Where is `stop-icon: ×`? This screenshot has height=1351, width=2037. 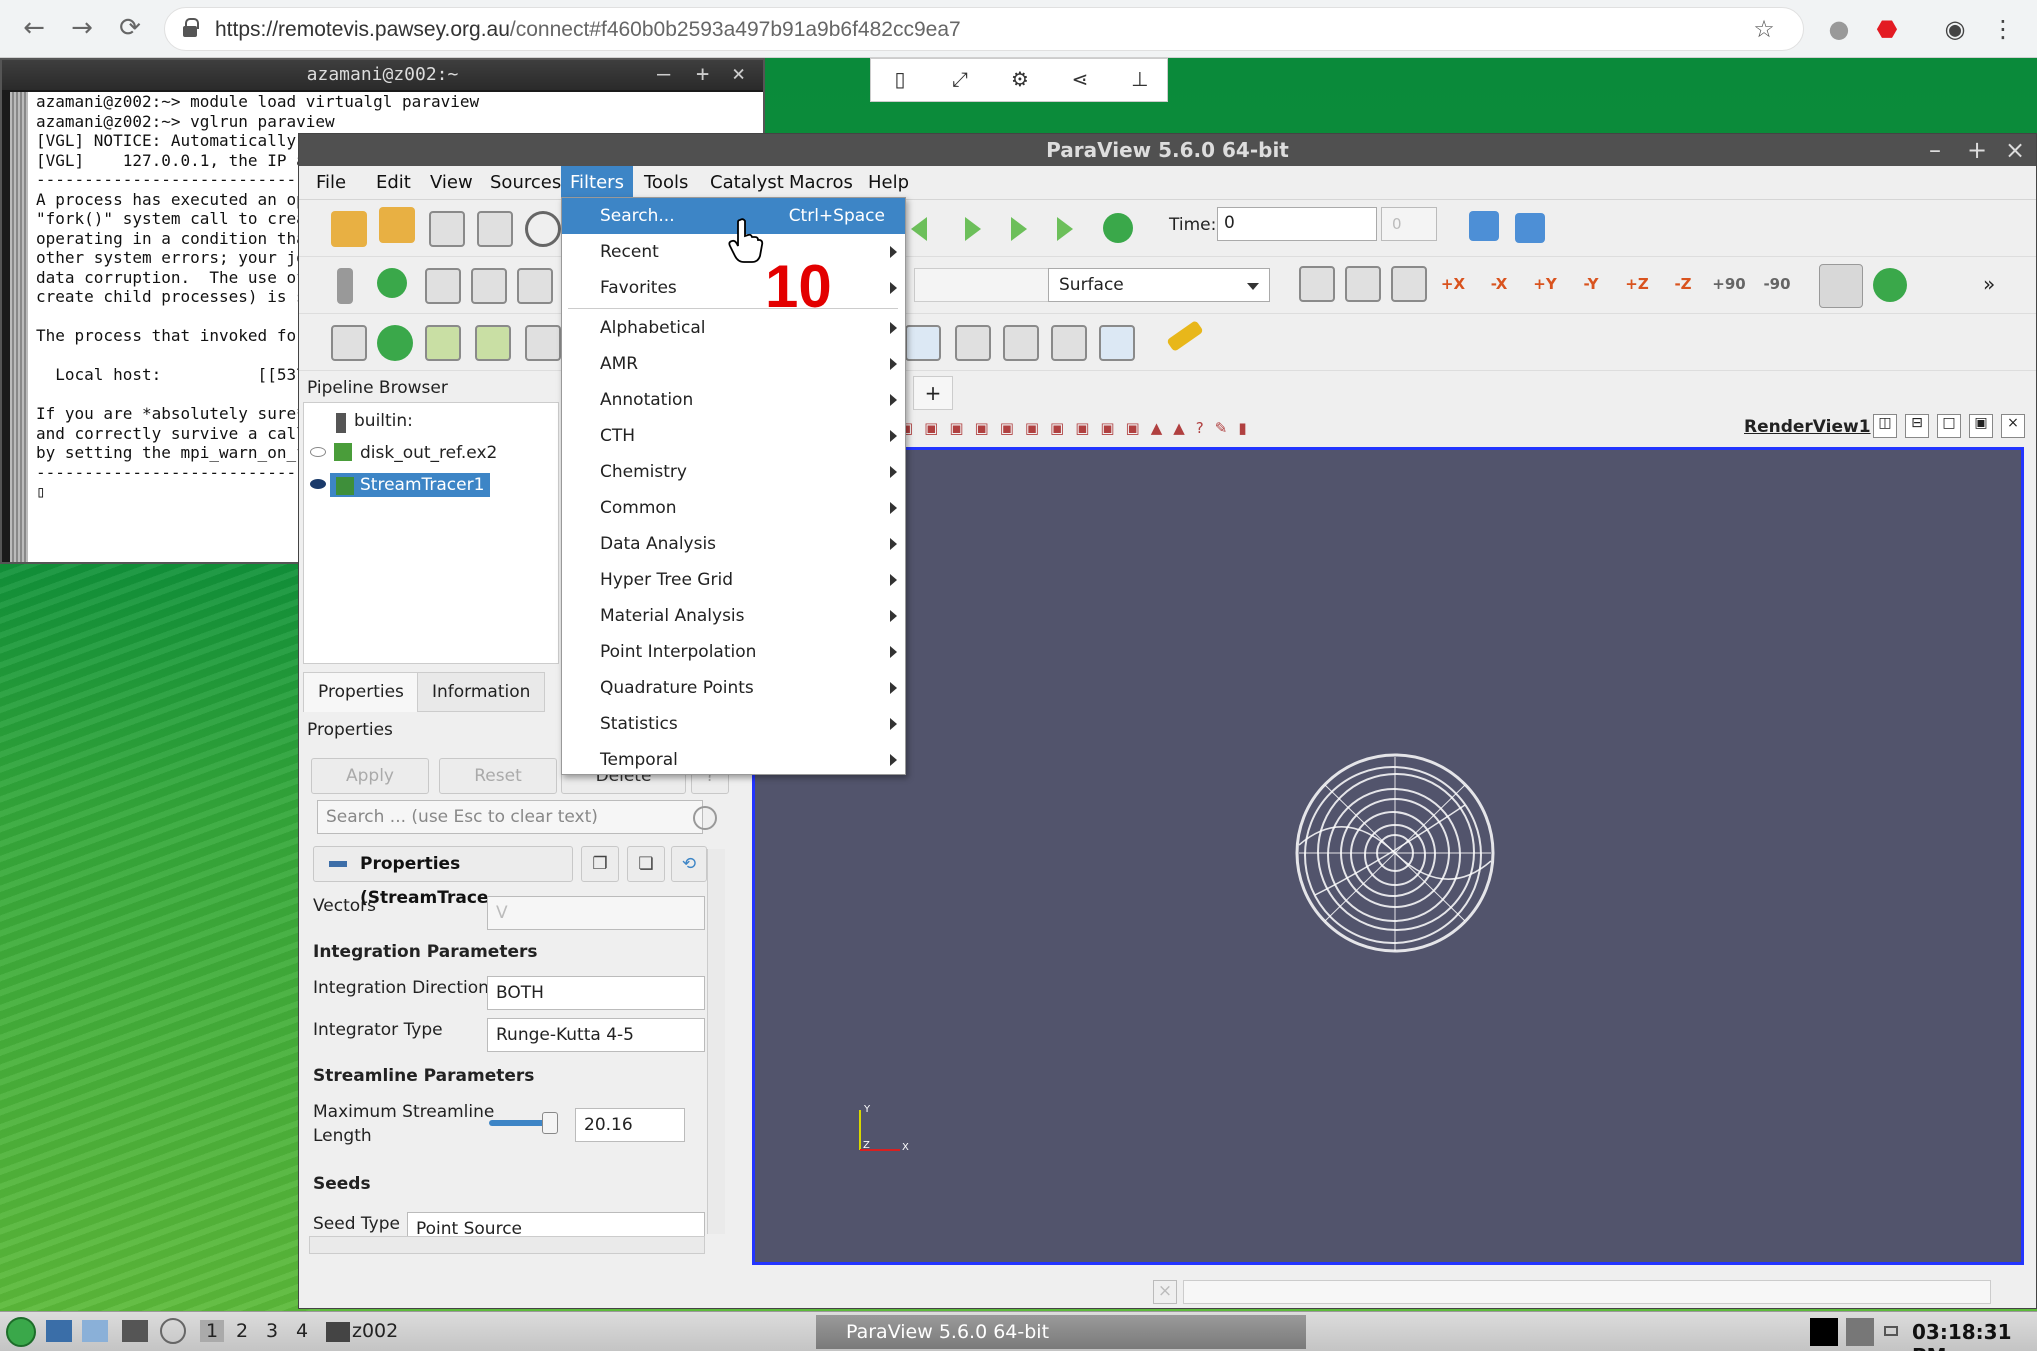 stop-icon: × is located at coordinates (1165, 1292).